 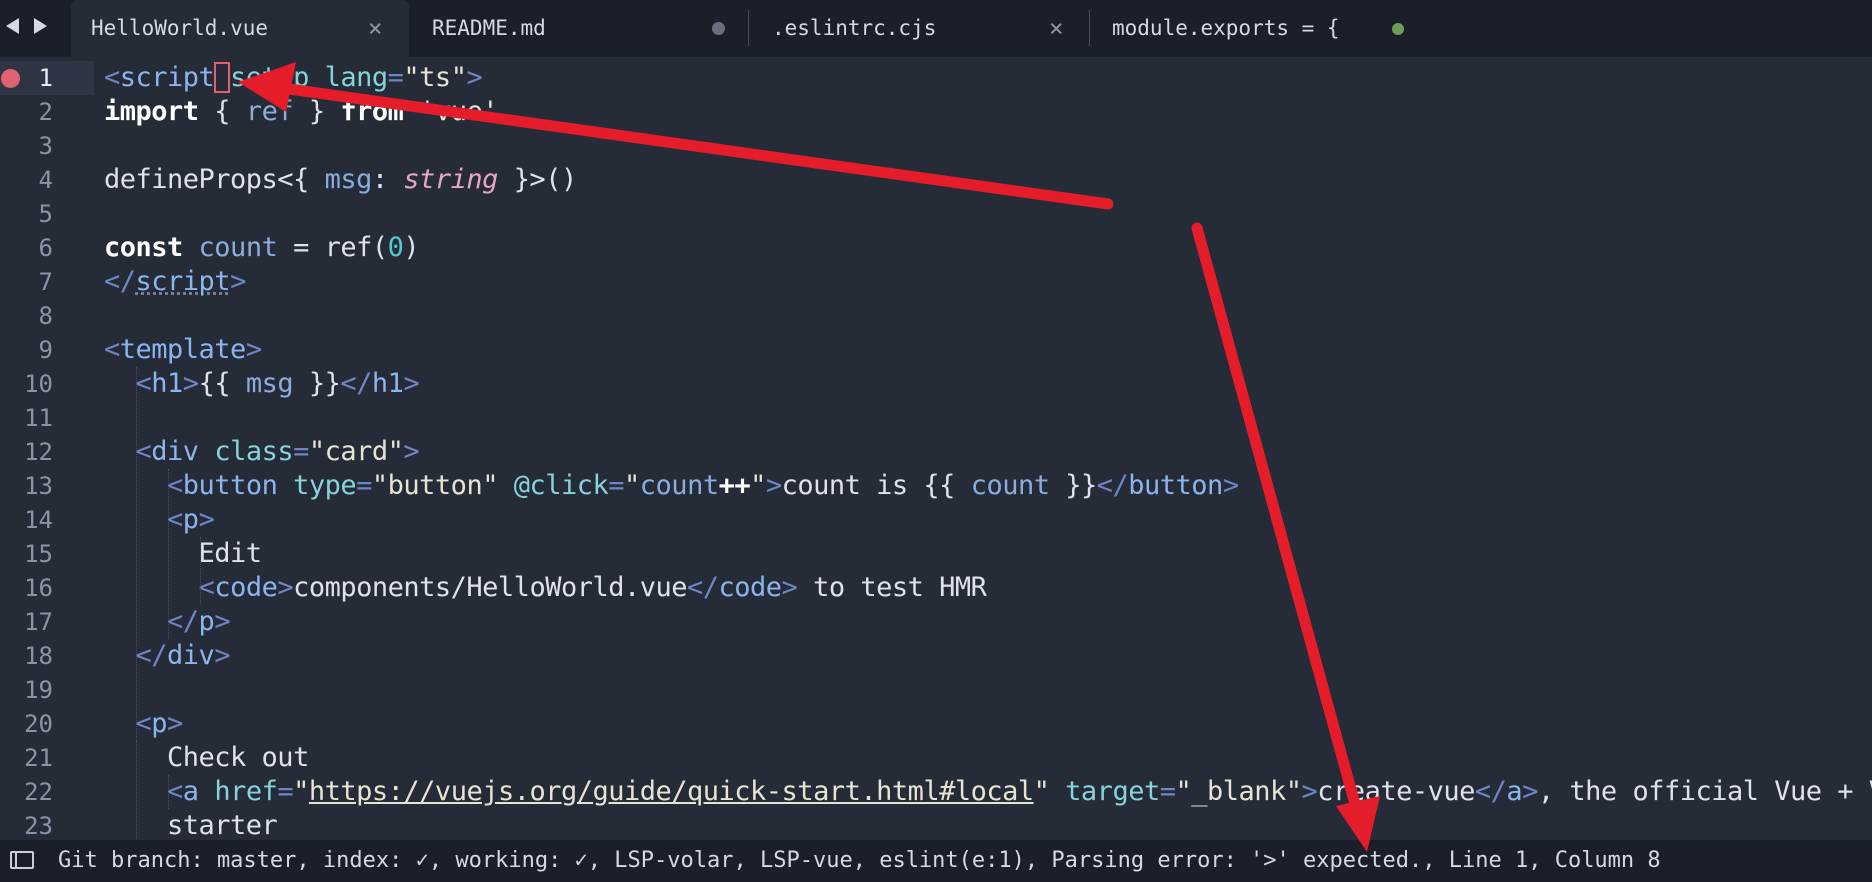 What do you see at coordinates (45, 350) in the screenshot?
I see `line-number: 9` at bounding box center [45, 350].